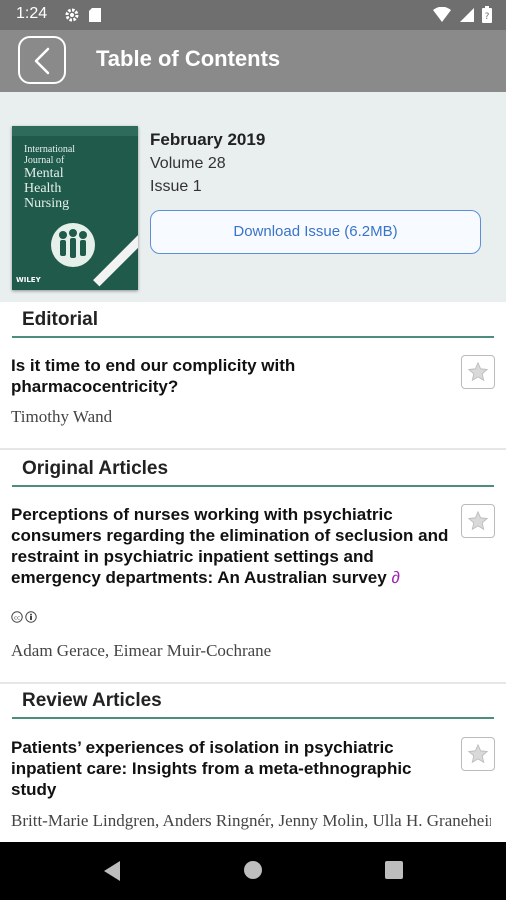 The width and height of the screenshot is (506, 900). Describe the element at coordinates (208, 139) in the screenshot. I see `issue-date: February 2019` at that location.